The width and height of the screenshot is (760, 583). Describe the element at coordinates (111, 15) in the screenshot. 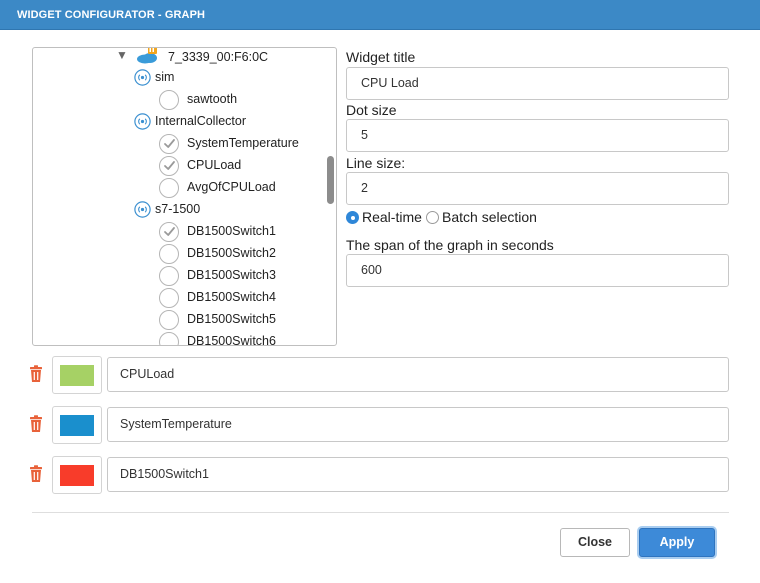

I see `dialog-title: WIDGET CONFIGURATOR - GRAPH` at that location.